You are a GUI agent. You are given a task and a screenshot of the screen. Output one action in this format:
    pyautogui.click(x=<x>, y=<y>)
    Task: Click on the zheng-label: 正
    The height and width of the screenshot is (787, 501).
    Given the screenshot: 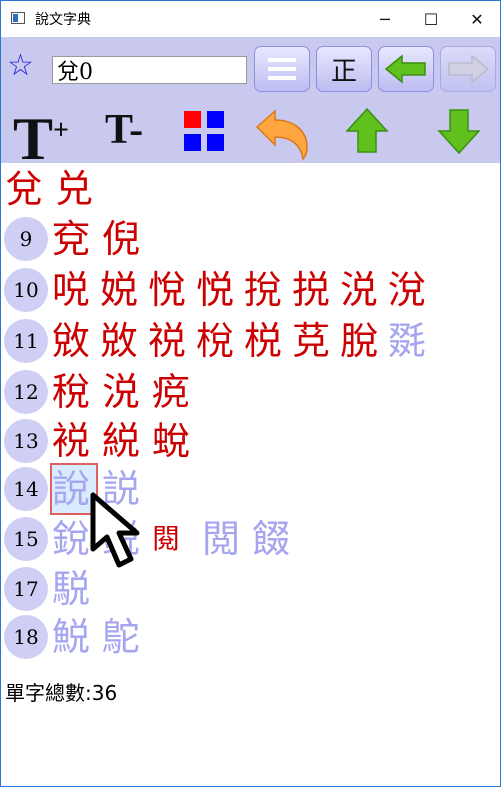 What is the action you would take?
    pyautogui.click(x=343, y=71)
    